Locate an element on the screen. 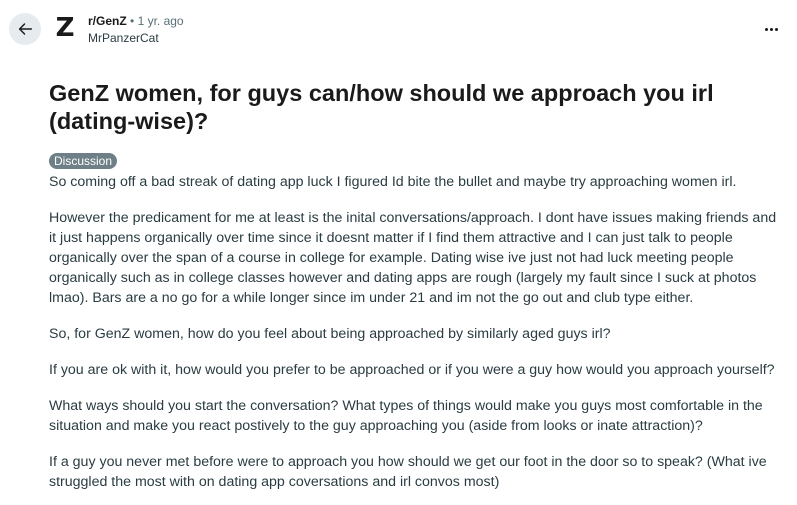 This screenshot has width=797, height=505. author-link: MrPanzerCat is located at coordinates (136, 38).